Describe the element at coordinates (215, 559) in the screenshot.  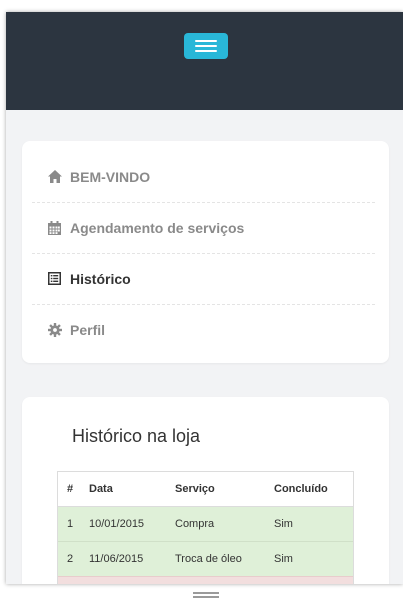
I see `table-cell: Troca de óleo` at that location.